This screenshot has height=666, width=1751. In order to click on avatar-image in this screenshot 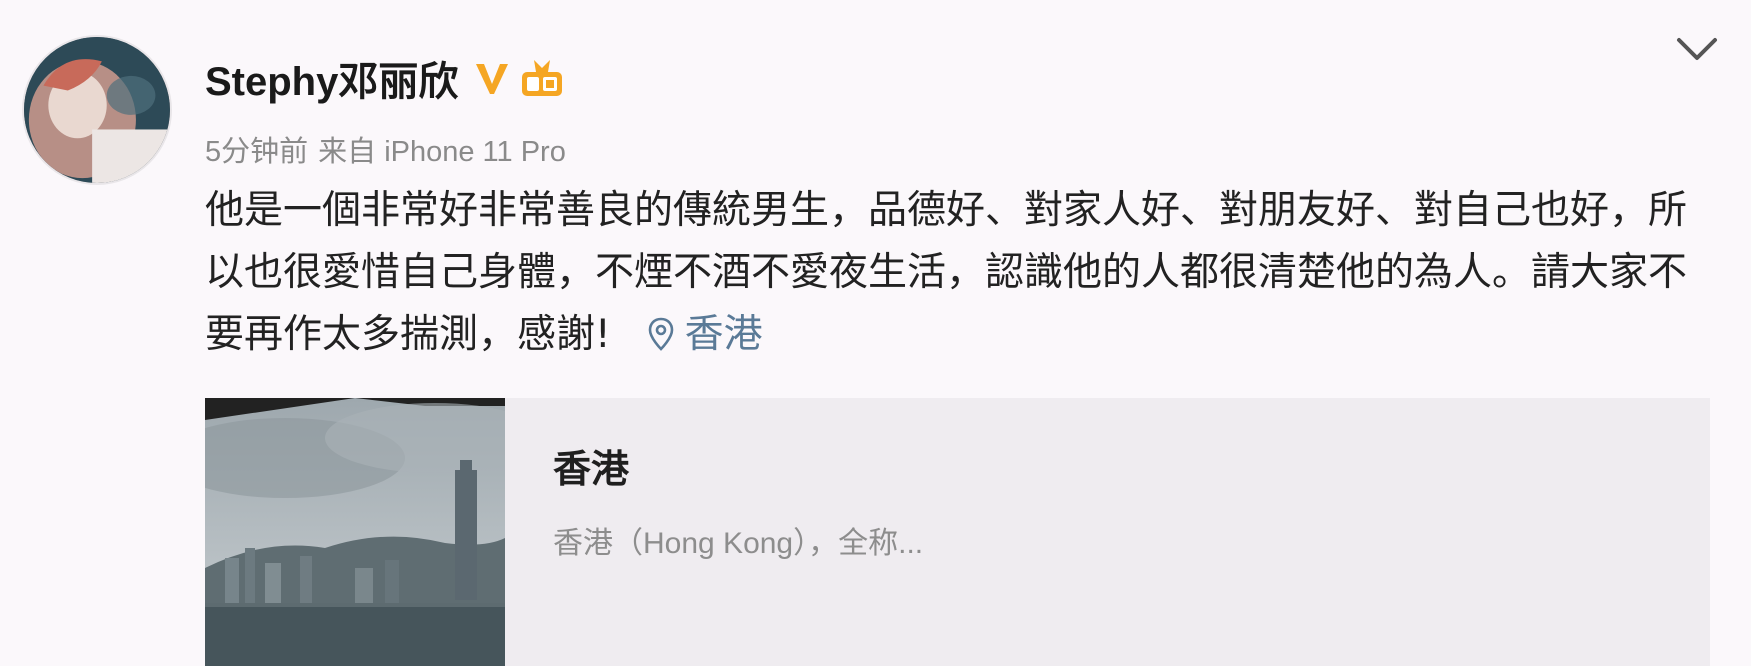, I will do `click(97, 110)`.